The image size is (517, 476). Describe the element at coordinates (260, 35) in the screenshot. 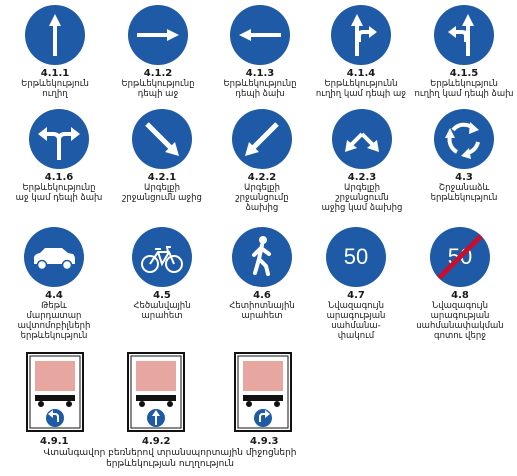

I see `arrow-left-icon` at that location.